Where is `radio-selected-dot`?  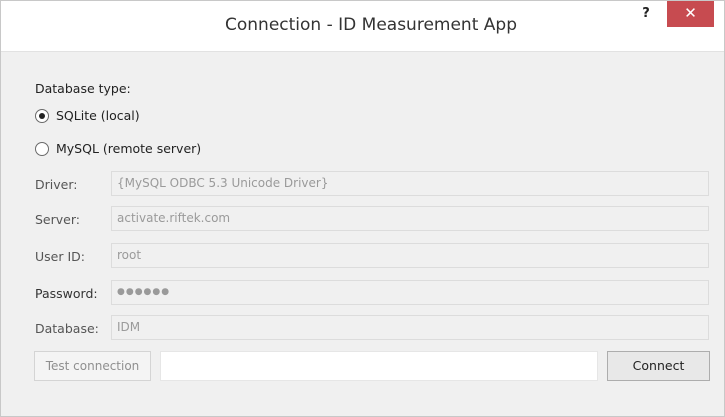 radio-selected-dot is located at coordinates (42, 116).